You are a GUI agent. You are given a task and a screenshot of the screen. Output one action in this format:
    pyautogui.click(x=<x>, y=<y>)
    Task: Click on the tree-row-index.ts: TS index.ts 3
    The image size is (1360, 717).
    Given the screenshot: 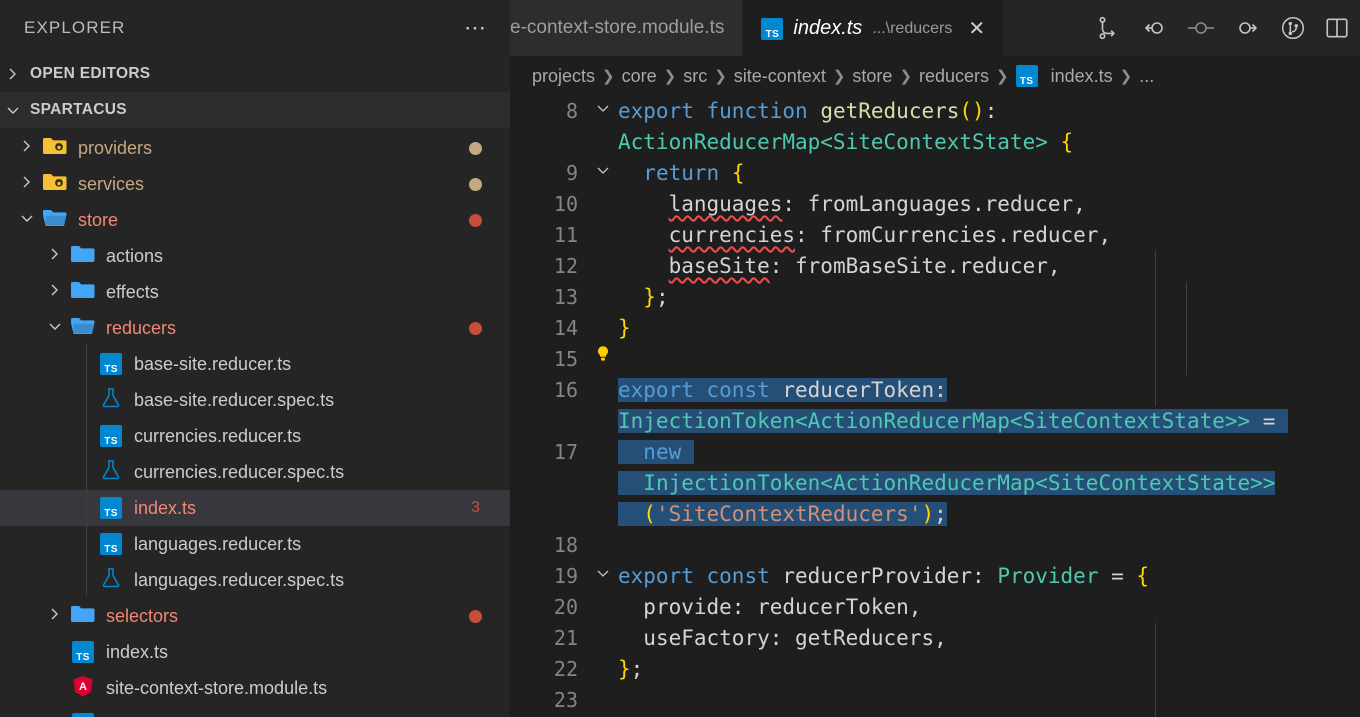 What is the action you would take?
    pyautogui.click(x=255, y=508)
    